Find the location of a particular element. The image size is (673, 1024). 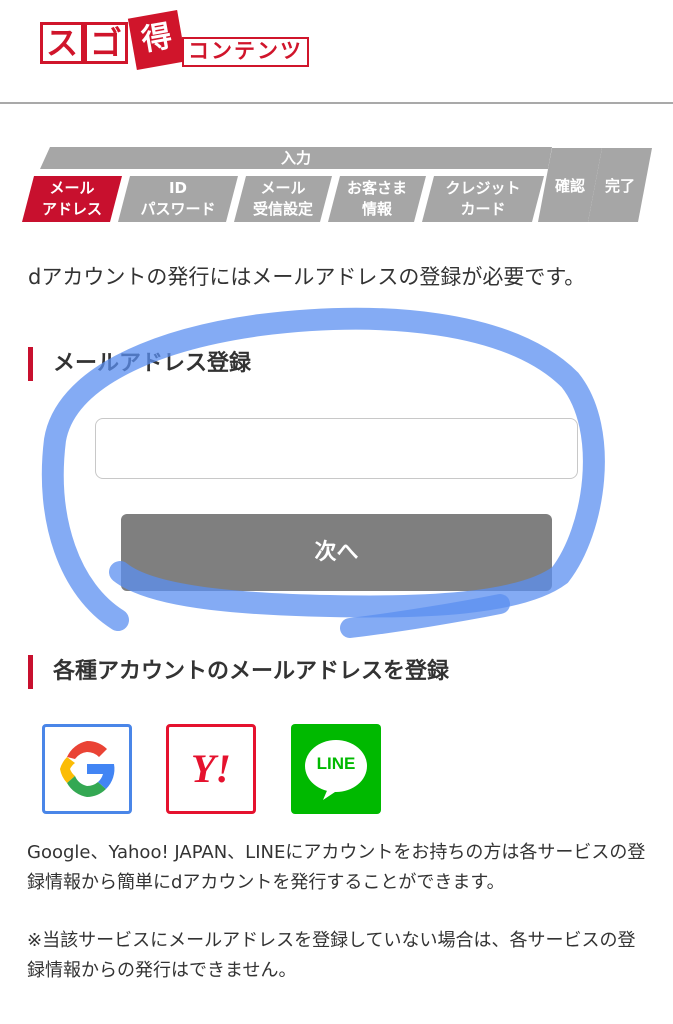

google-login-button is located at coordinates (87, 769).